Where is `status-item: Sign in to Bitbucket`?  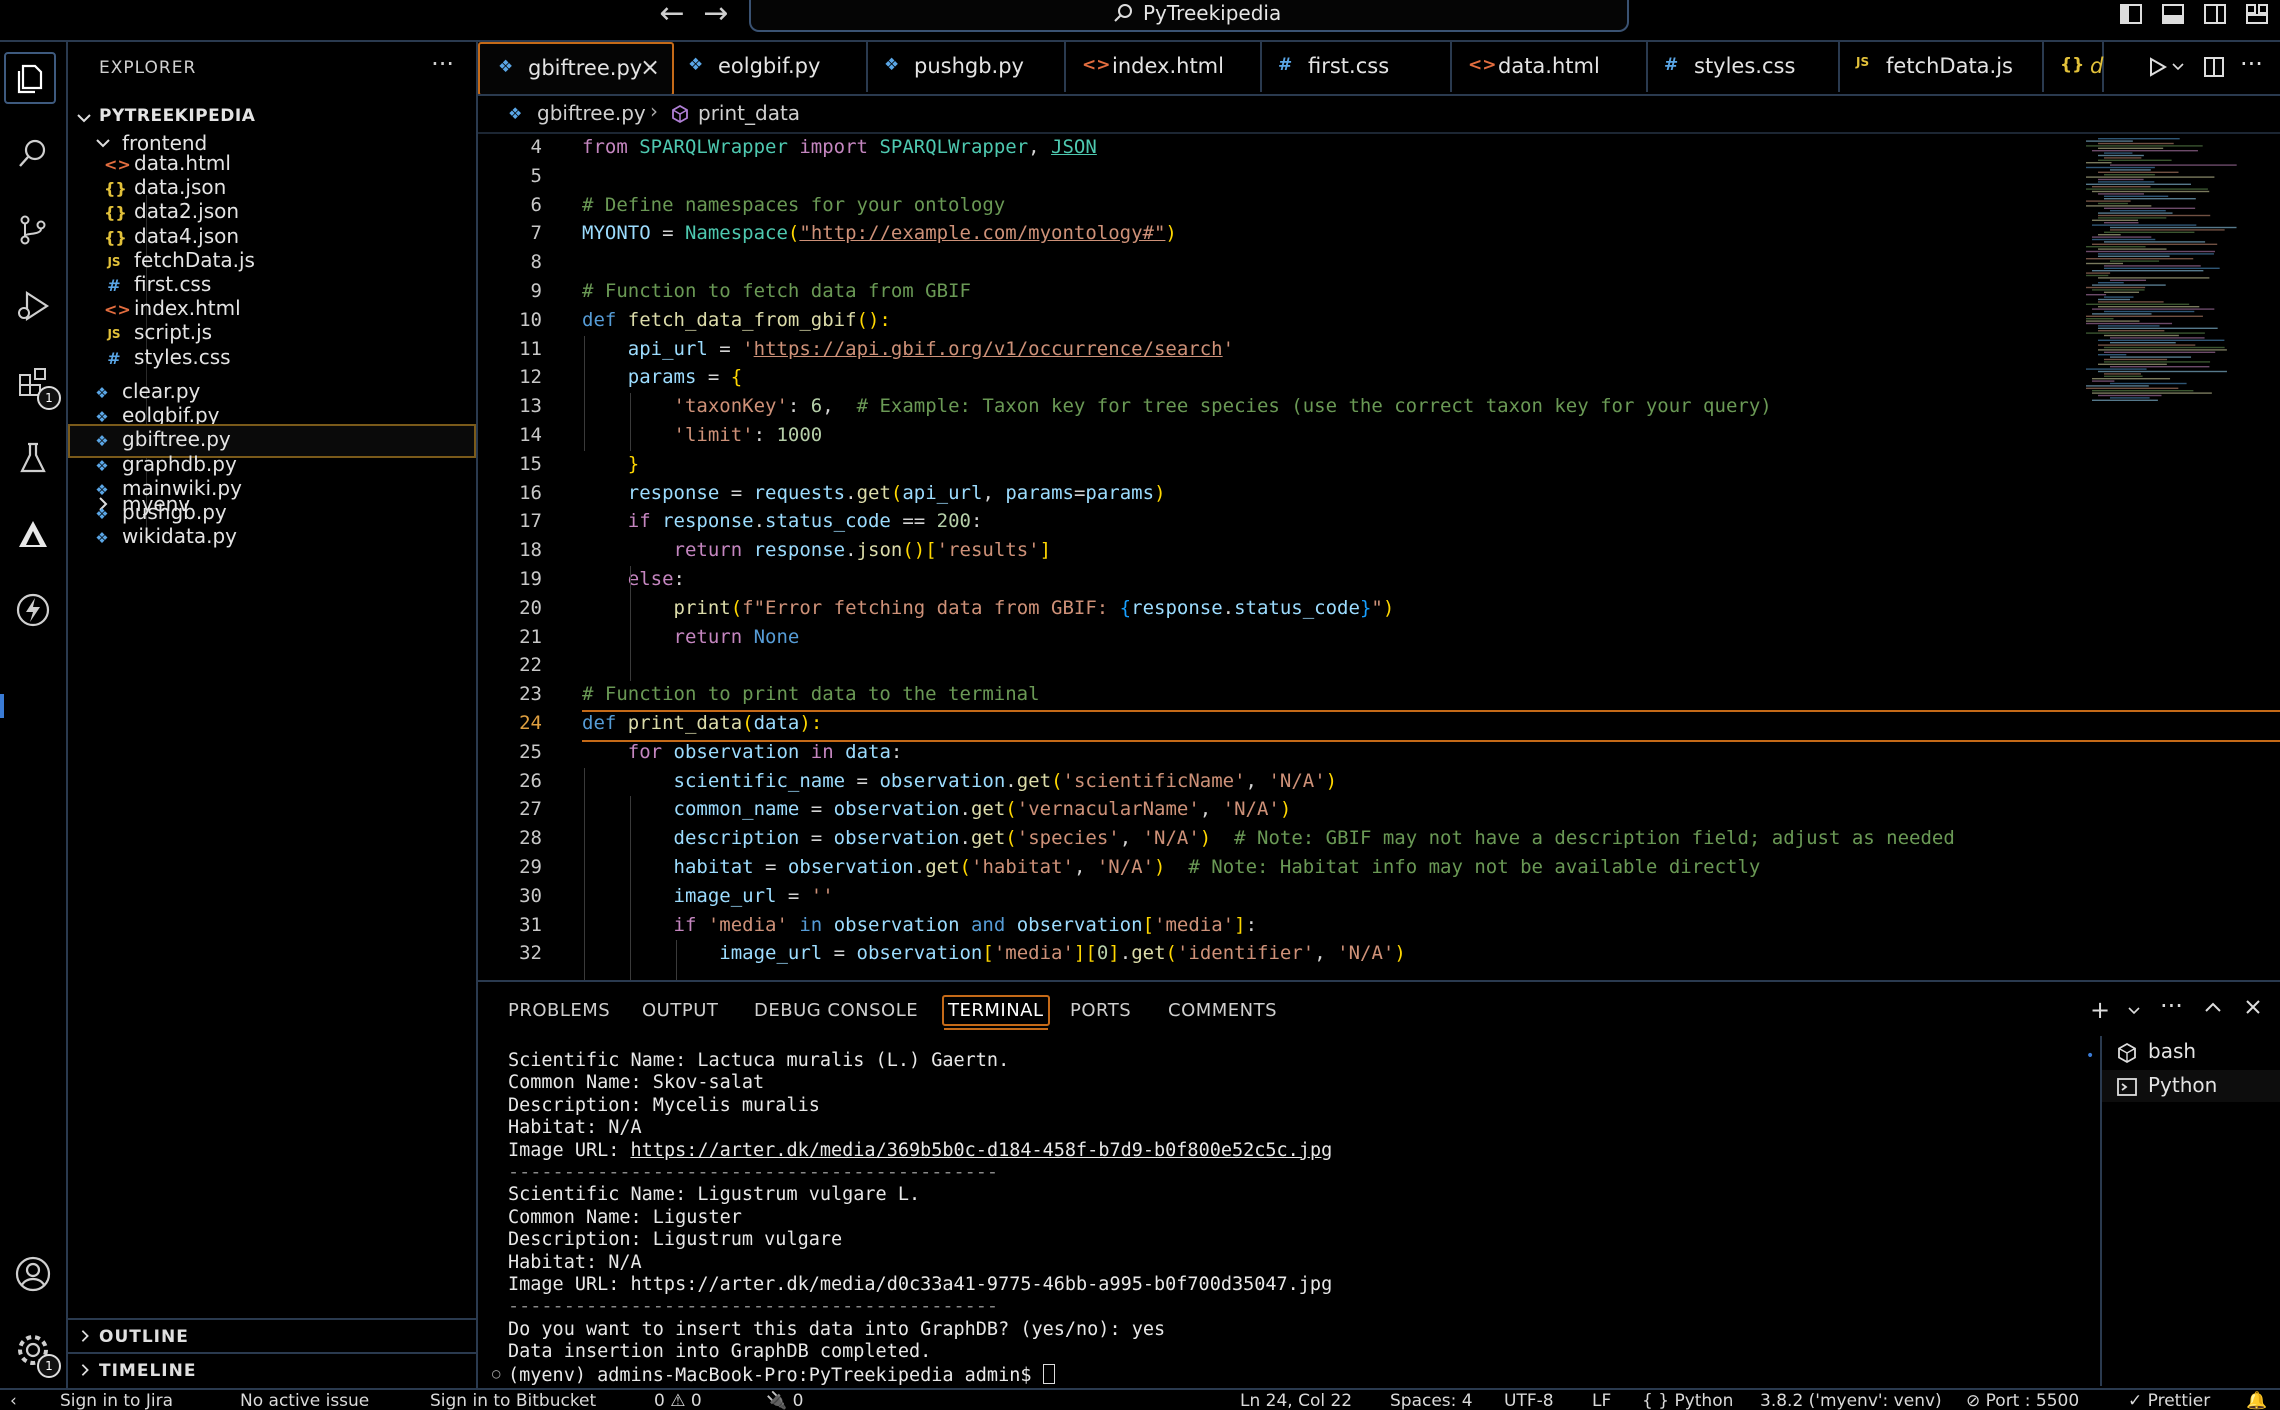
status-item: Sign in to Bitbucket is located at coordinates (513, 1400).